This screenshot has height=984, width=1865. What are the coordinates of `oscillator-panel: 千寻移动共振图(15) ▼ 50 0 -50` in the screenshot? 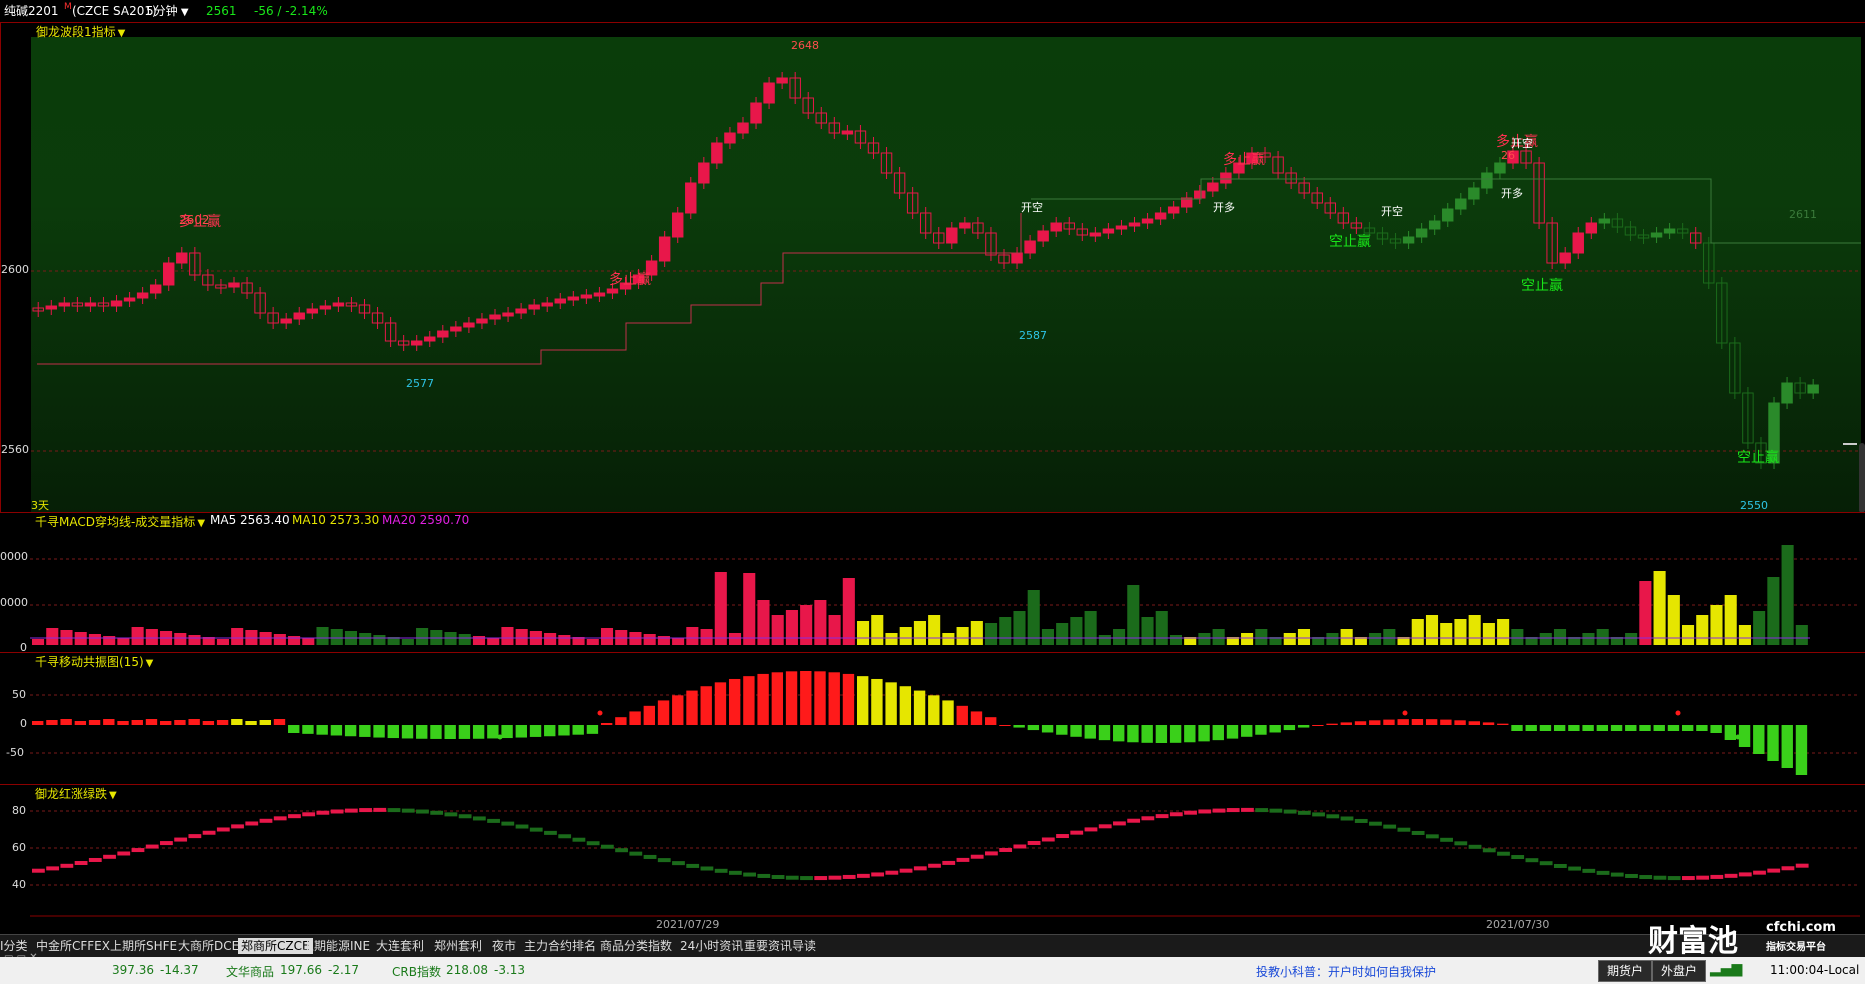 It's located at (932, 718).